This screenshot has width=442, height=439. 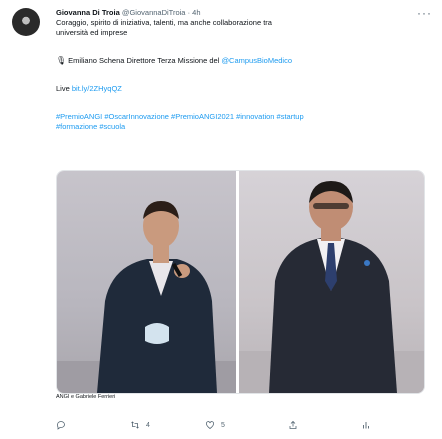 I want to click on reply-icon, so click(x=61, y=425).